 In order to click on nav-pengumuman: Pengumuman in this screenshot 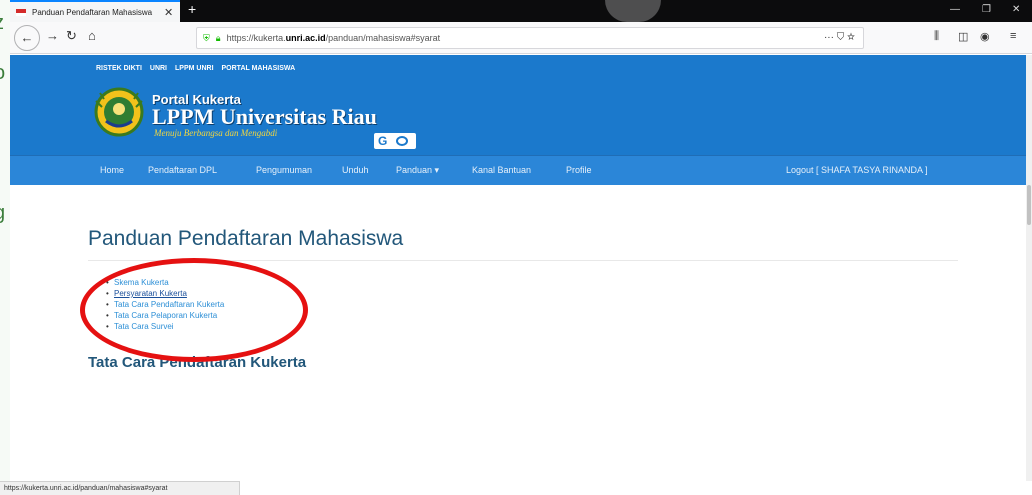, I will do `click(284, 170)`.